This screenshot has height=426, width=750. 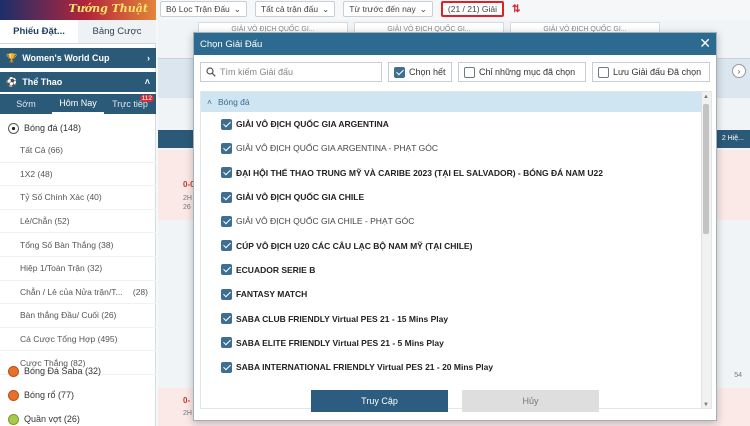 What do you see at coordinates (36, 173) in the screenshot?
I see `market-label: 1X2 (48)` at bounding box center [36, 173].